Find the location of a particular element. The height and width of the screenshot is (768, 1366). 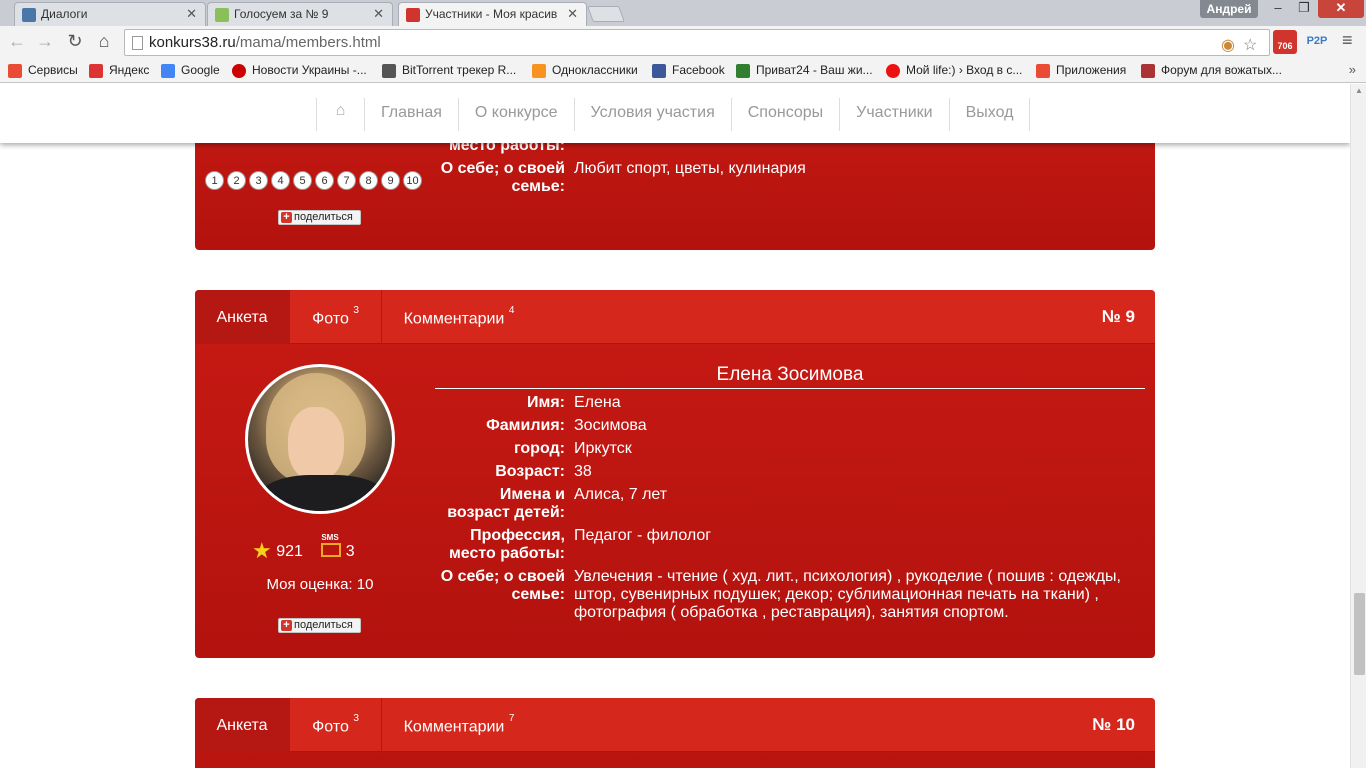

field-label-name: Имя: is located at coordinates (546, 402).